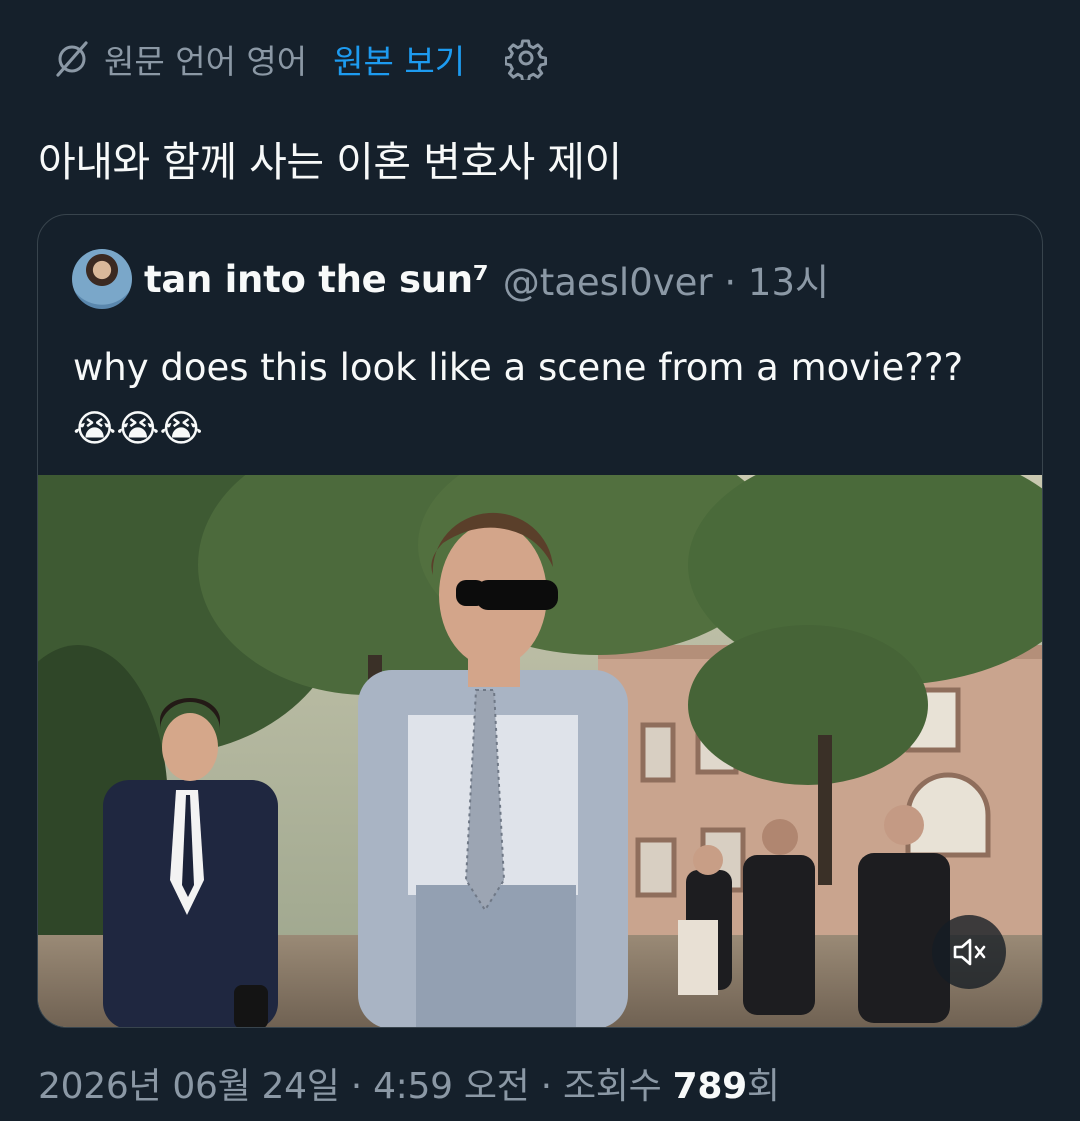 The height and width of the screenshot is (1121, 1080). I want to click on views-suffix: 회, so click(763, 1086).